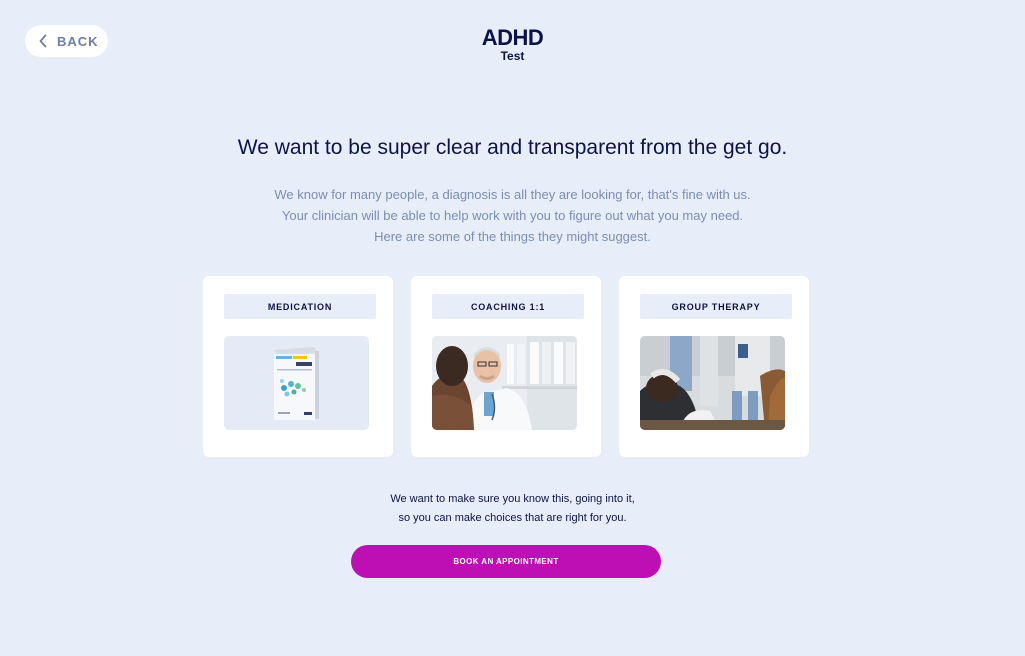 This screenshot has width=1025, height=656. I want to click on logo: ADHD Test, so click(512, 44).